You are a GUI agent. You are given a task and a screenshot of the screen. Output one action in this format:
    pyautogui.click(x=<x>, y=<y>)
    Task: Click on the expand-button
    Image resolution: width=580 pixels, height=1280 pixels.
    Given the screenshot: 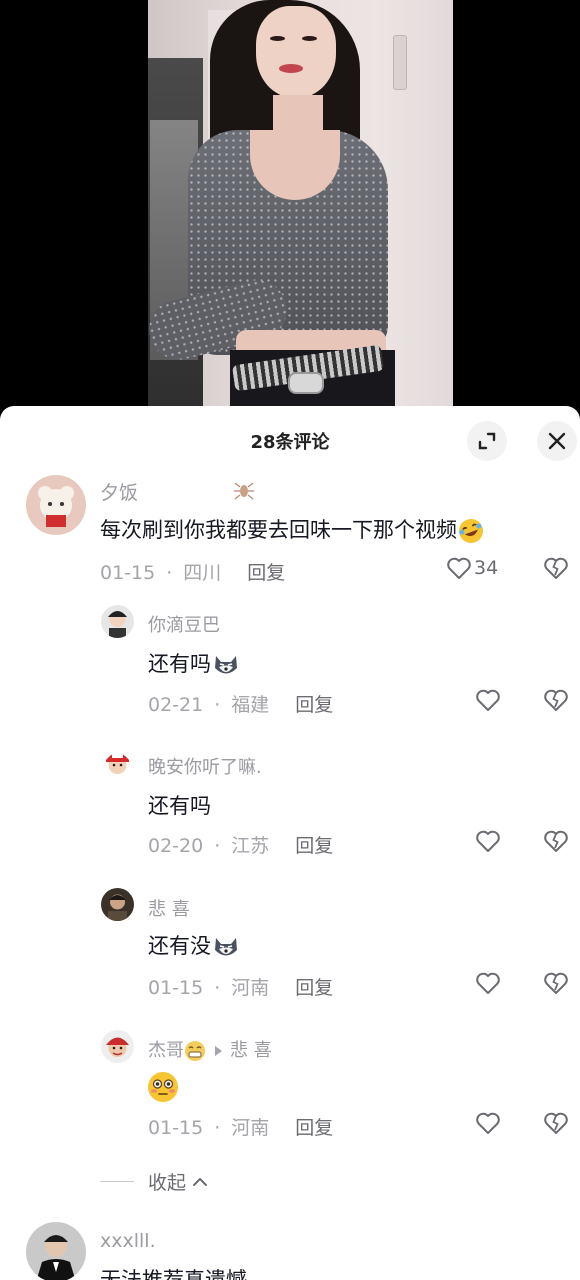 What is the action you would take?
    pyautogui.click(x=487, y=441)
    